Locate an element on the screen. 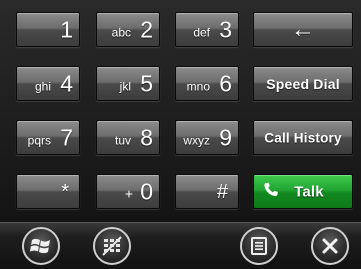 This screenshot has height=269, width=361. key-star: * is located at coordinates (48, 191).